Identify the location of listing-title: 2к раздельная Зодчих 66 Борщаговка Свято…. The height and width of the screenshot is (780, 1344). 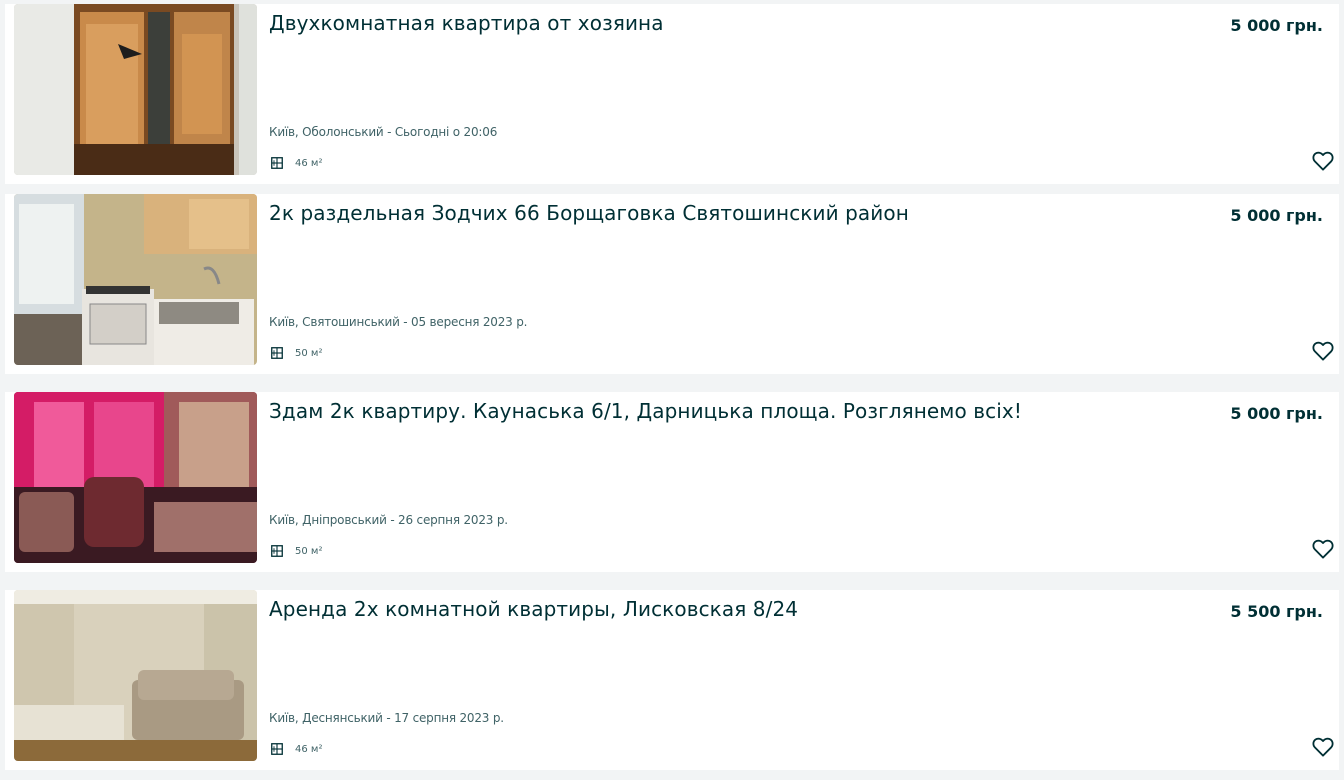
(589, 213).